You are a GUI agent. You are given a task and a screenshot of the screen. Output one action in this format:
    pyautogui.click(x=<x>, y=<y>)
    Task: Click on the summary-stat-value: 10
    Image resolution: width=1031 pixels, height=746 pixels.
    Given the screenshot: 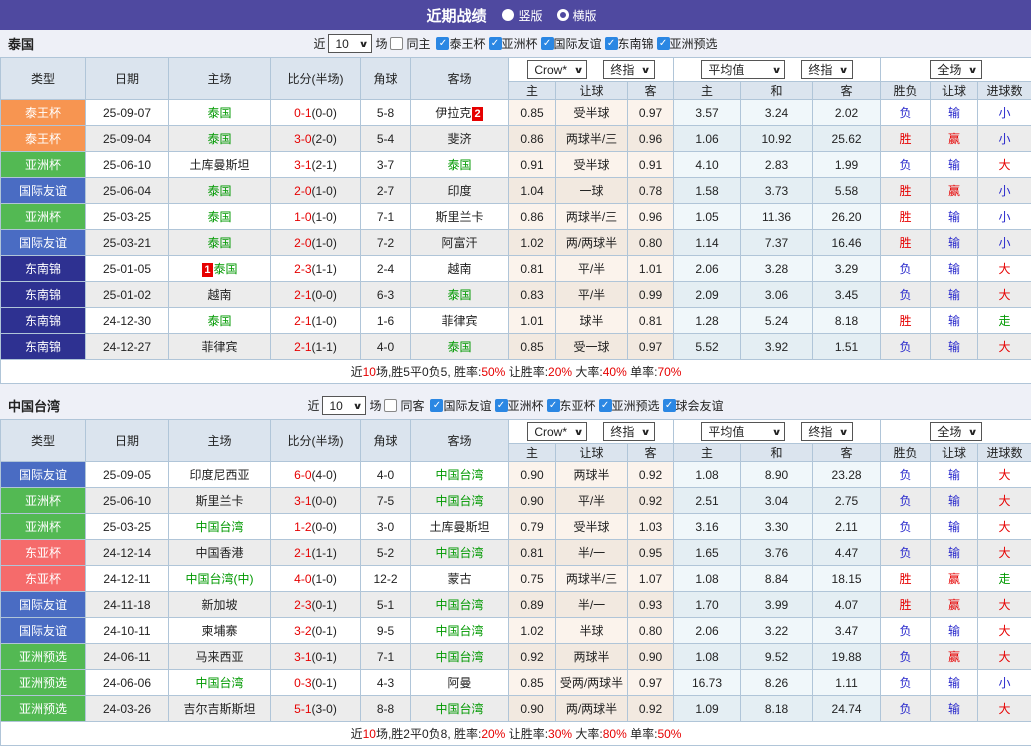 What is the action you would take?
    pyautogui.click(x=369, y=734)
    